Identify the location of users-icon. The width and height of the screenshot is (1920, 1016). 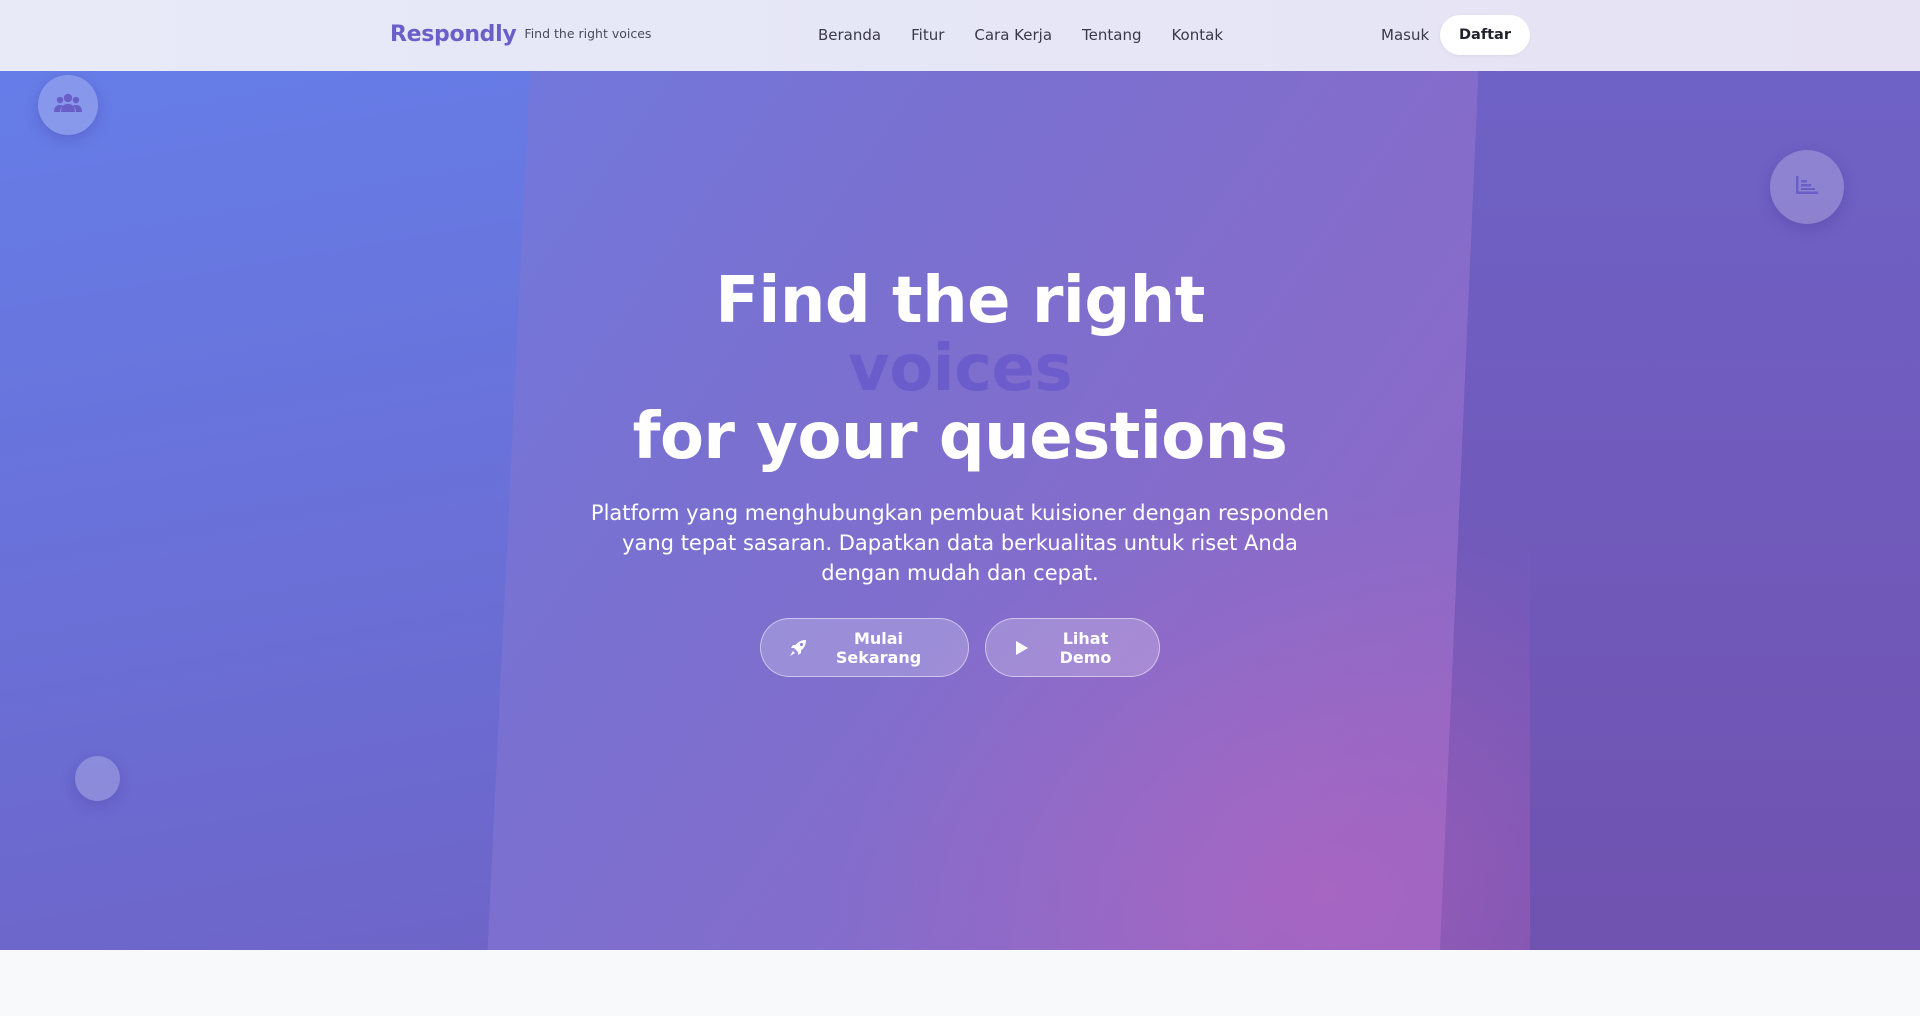
(68, 105).